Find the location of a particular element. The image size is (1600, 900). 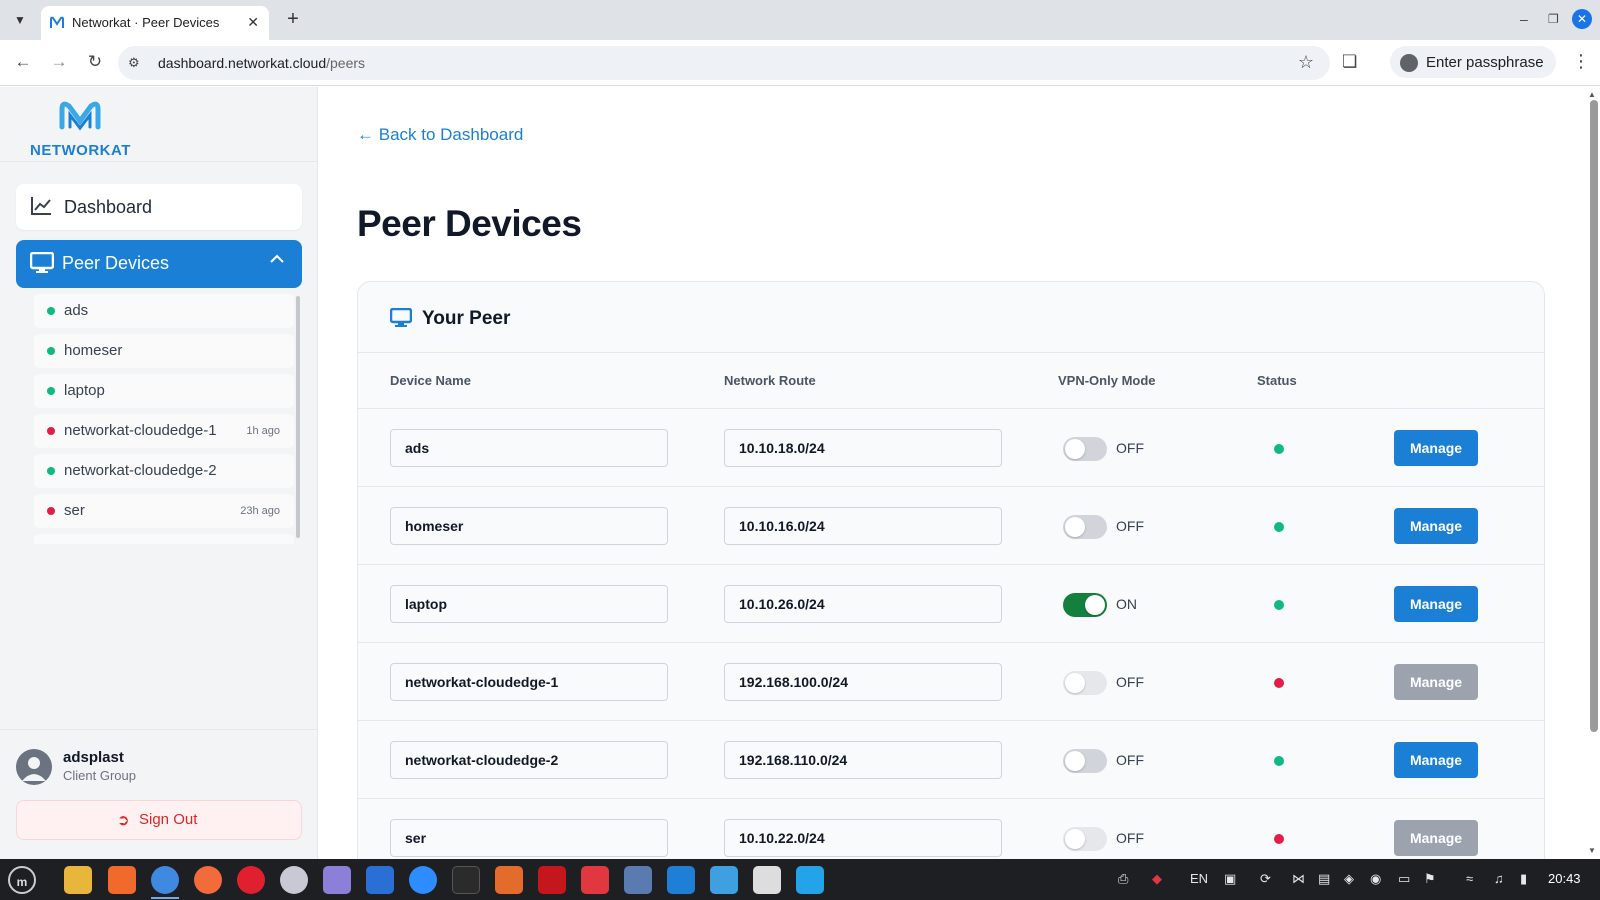

text-editor-icon is located at coordinates (380, 880).